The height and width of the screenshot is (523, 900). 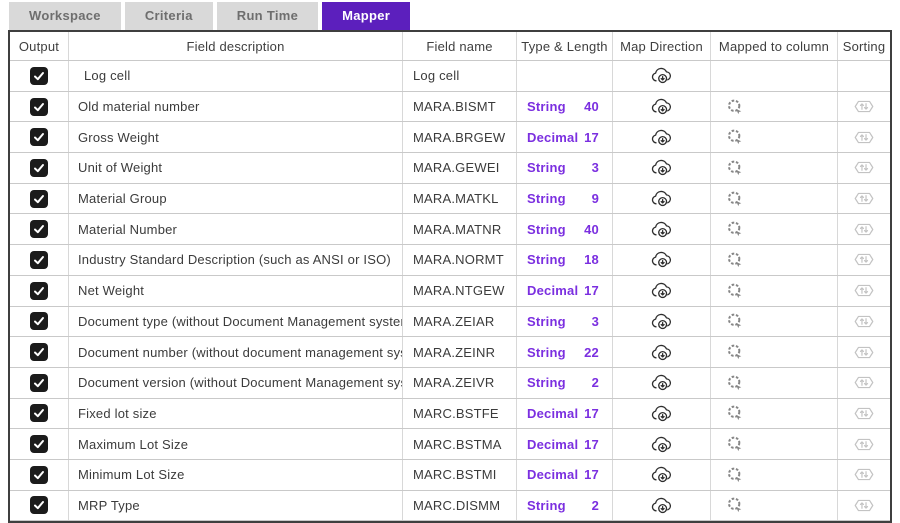 What do you see at coordinates (591, 352) in the screenshot?
I see `length-text: 22` at bounding box center [591, 352].